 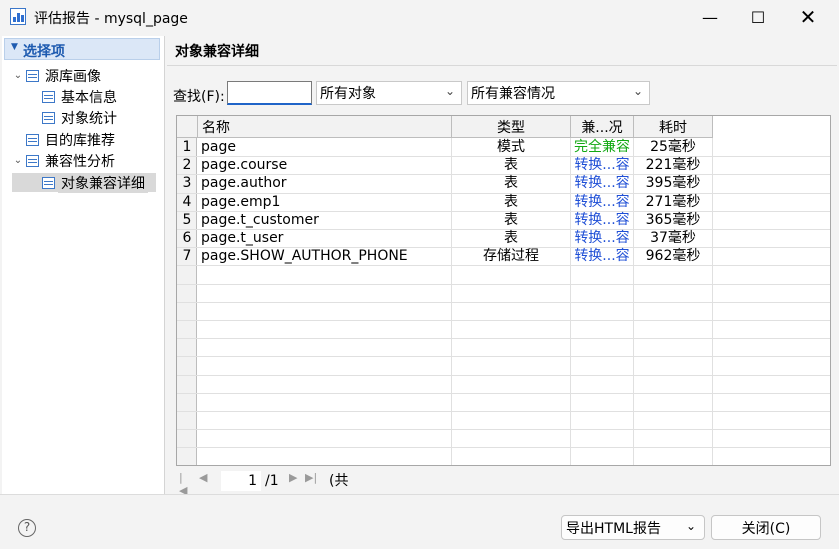 I want to click on minimize-icon: —, so click(x=710, y=17).